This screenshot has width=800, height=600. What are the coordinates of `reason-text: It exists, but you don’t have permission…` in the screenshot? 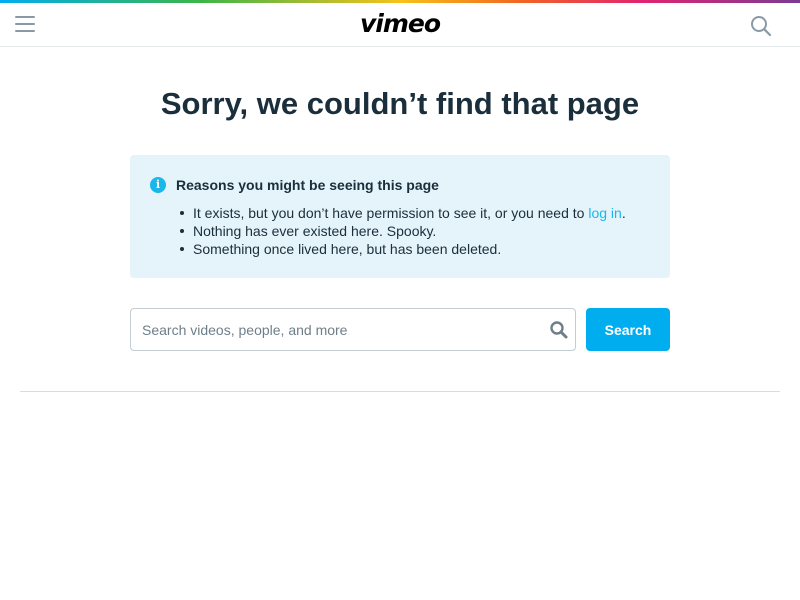 It's located at (391, 213).